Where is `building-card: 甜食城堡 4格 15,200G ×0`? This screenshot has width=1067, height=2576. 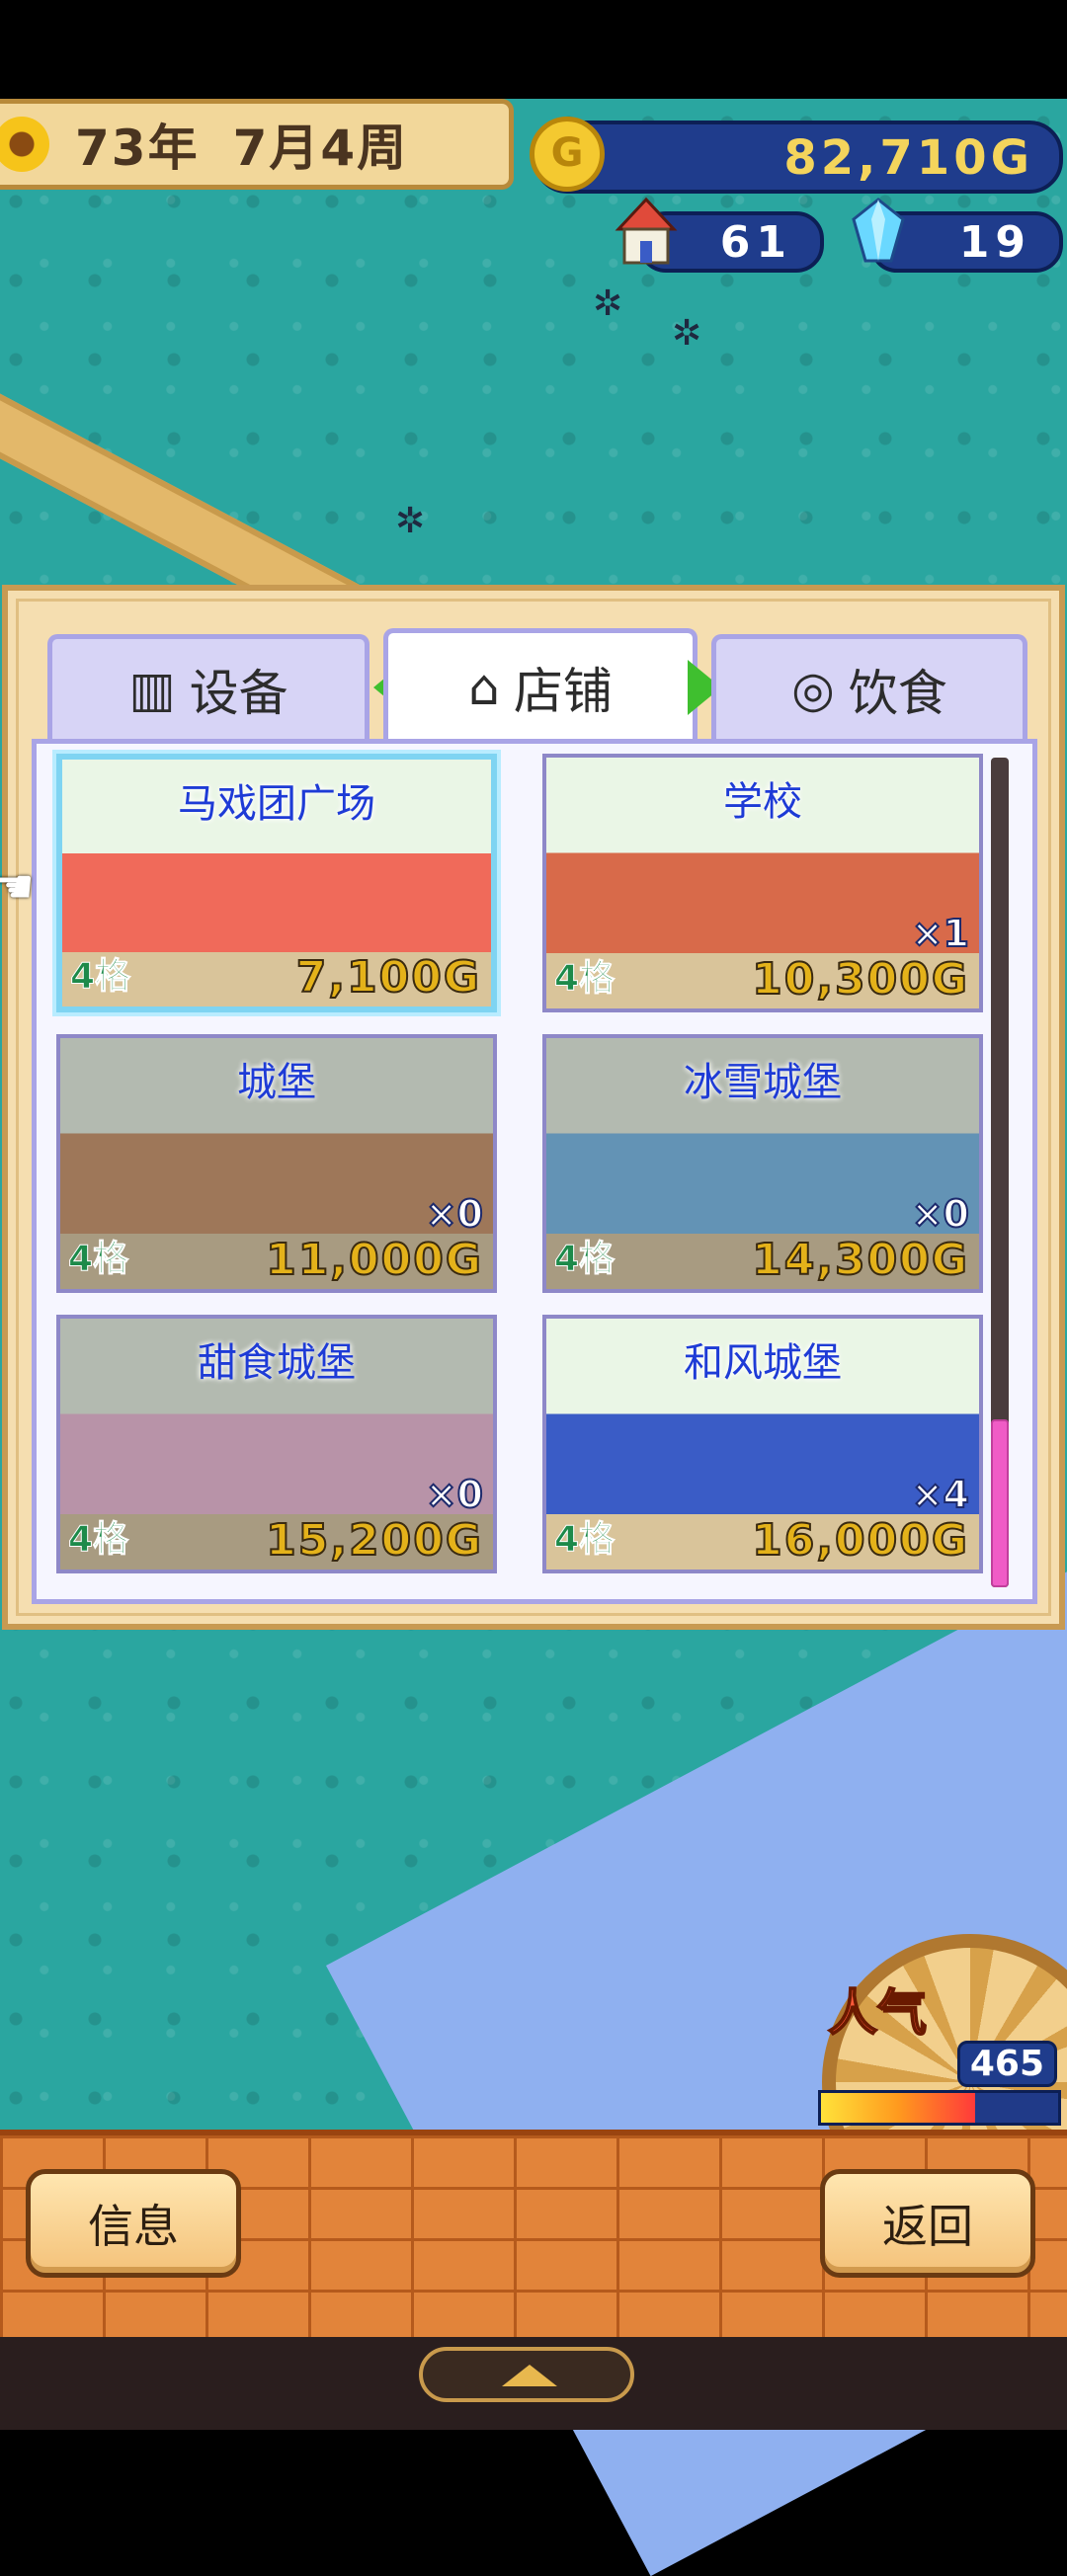
building-card: 甜食城堡 4格 15,200G ×0 is located at coordinates (276, 1444).